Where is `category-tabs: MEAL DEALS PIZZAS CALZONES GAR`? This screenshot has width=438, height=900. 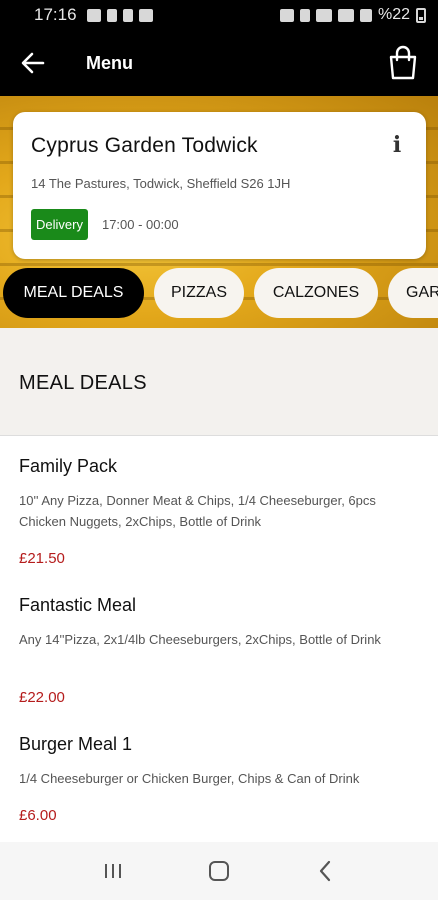
category-tabs: MEAL DEALS PIZZAS CALZONES GAR is located at coordinates (220, 294).